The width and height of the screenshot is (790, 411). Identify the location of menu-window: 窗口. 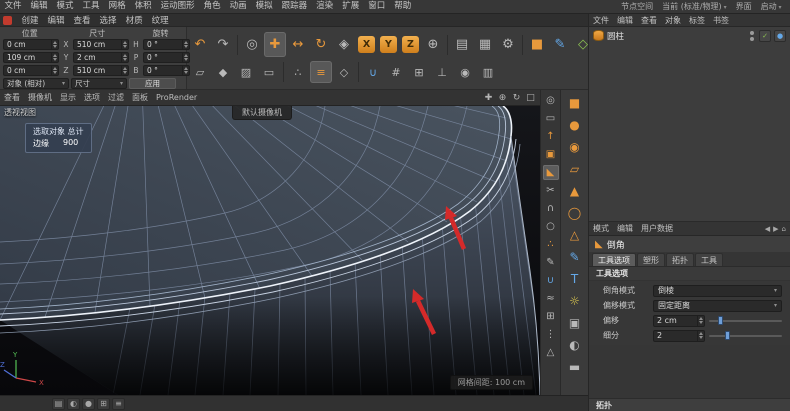
(377, 6).